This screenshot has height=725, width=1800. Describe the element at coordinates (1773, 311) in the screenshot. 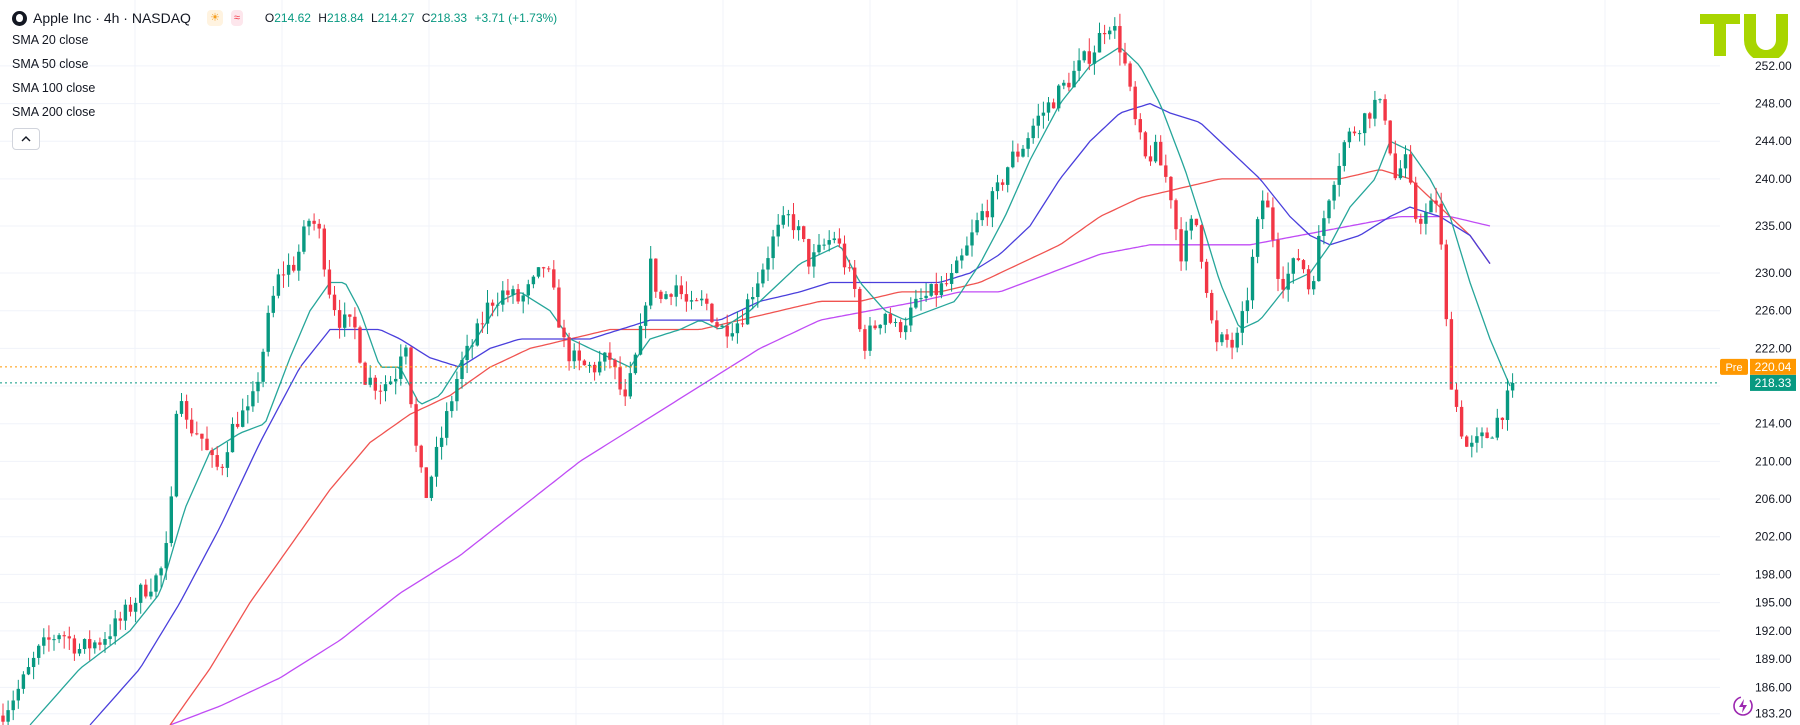

I see `price-tick-label: 226.00` at that location.